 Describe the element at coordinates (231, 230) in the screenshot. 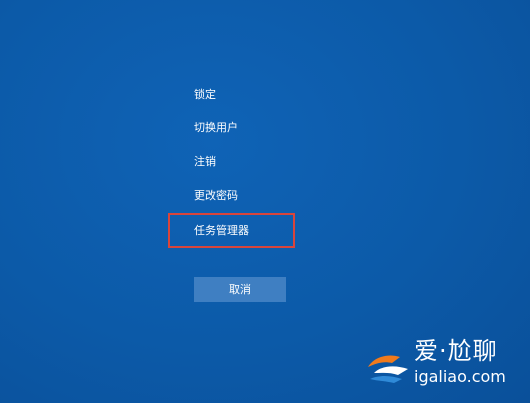

I see `task-manager-highlight-box` at that location.